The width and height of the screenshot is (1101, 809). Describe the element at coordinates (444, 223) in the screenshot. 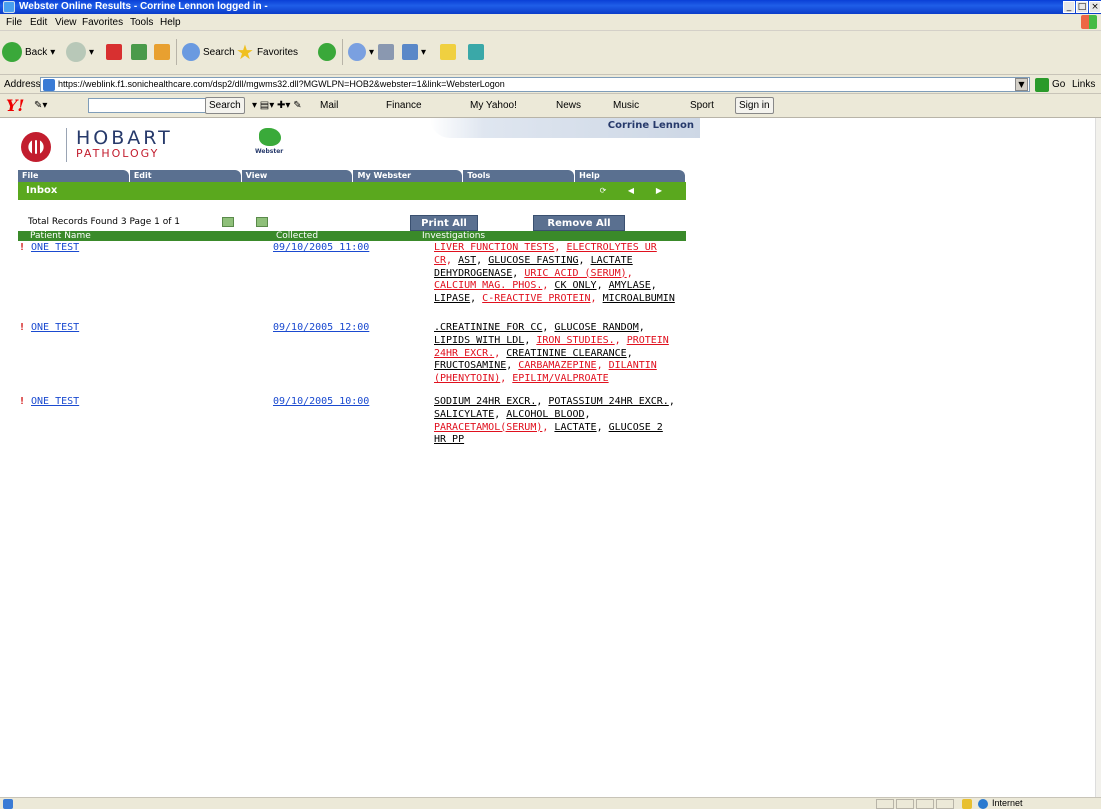

I see `print-all-button: Print All` at that location.